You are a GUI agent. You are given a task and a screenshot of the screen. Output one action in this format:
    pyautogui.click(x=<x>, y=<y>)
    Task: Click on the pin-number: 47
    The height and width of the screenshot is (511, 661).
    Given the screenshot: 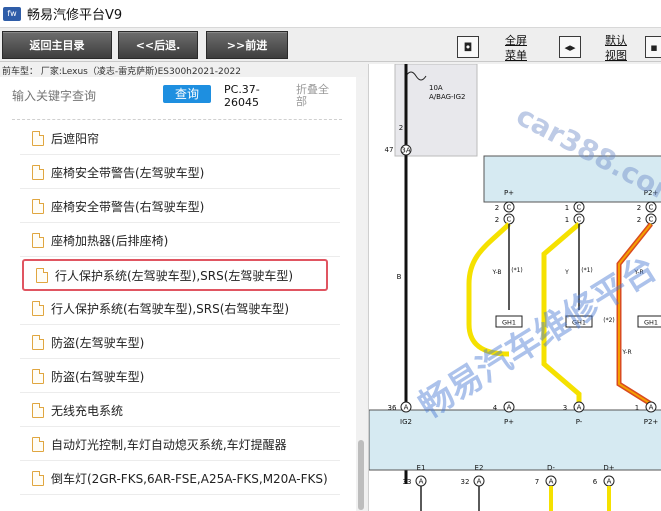 What is the action you would take?
    pyautogui.click(x=389, y=150)
    